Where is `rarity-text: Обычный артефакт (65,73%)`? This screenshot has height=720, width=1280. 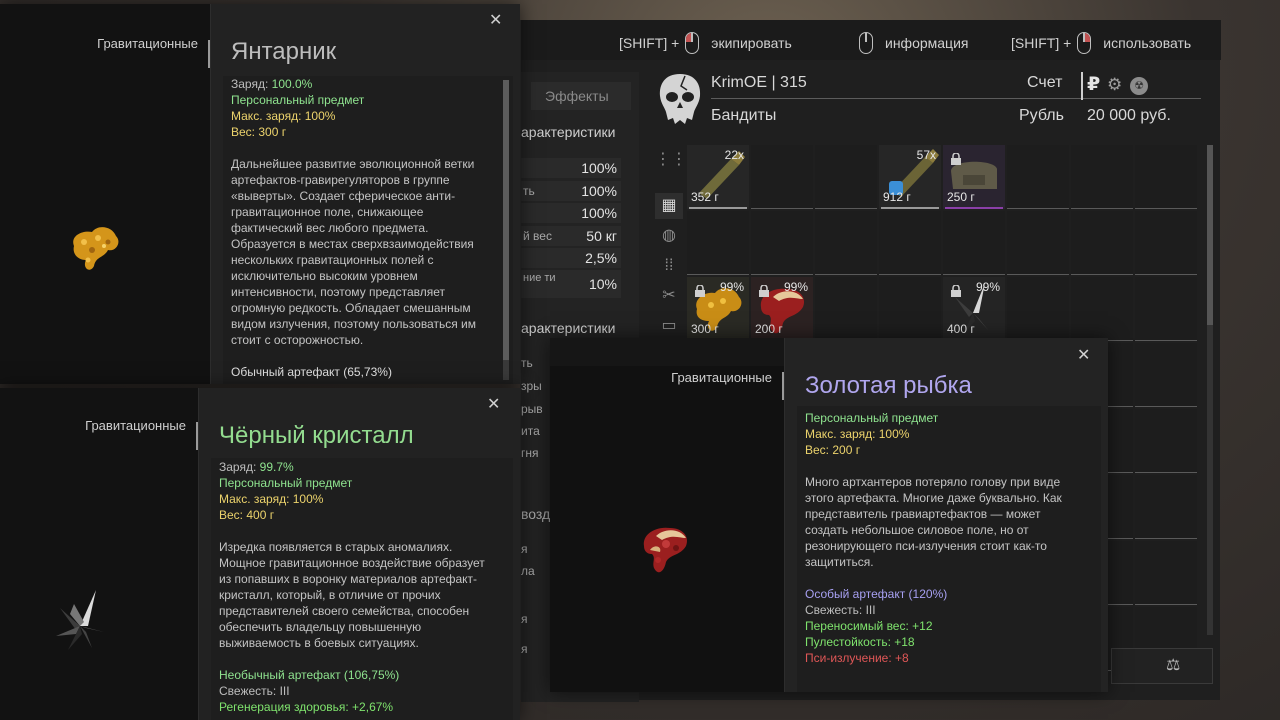 rarity-text: Обычный артефакт (65,73%) is located at coordinates (311, 372).